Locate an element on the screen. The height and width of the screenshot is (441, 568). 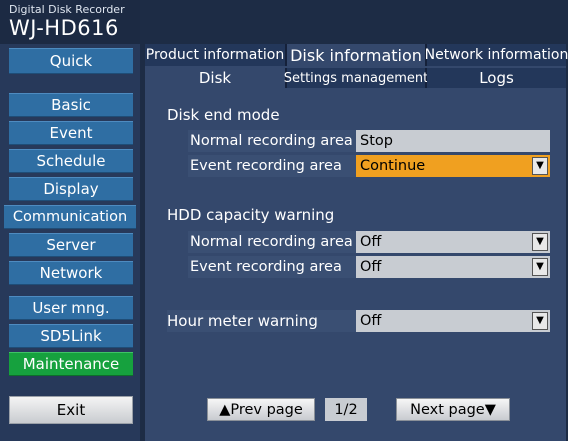
disk-end-event-select: Continue ▼ is located at coordinates (453, 166).